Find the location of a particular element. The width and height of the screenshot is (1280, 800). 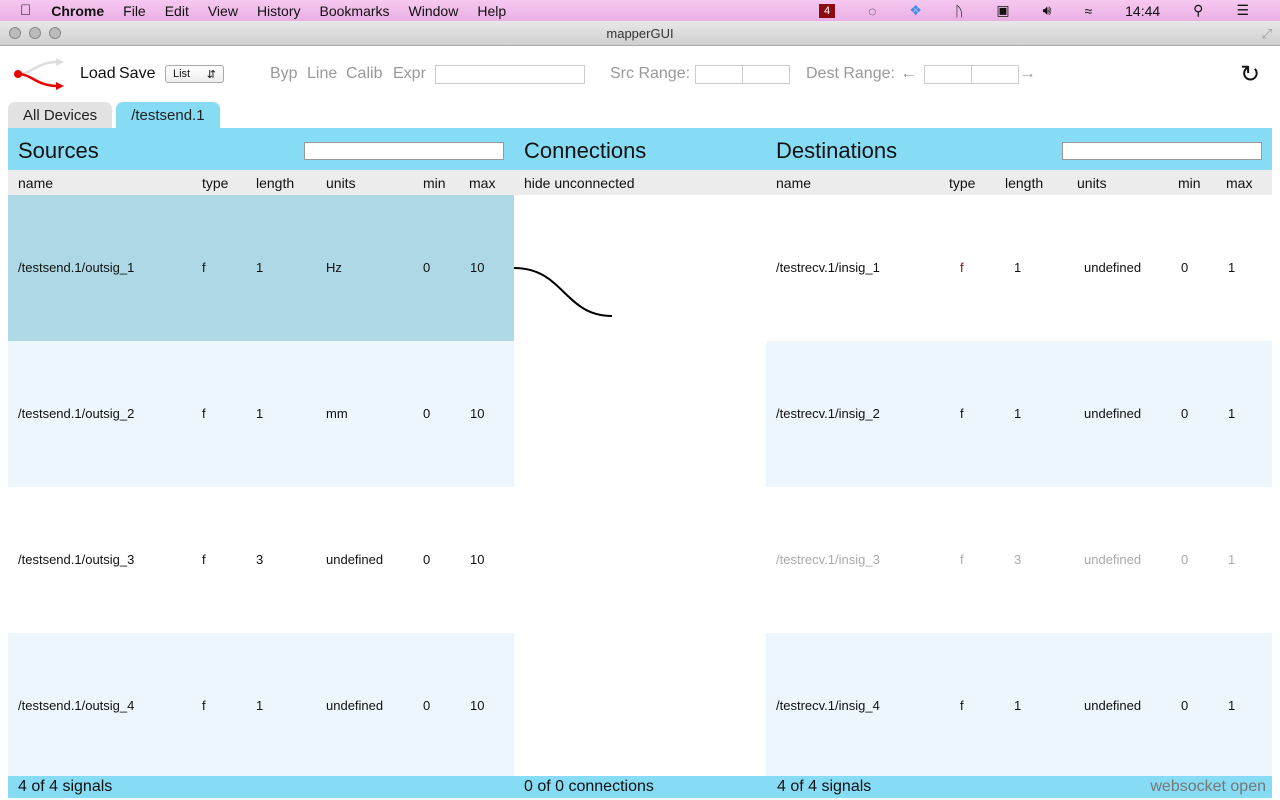

cell-name: /testrecv.1/insig_3 is located at coordinates (828, 559).